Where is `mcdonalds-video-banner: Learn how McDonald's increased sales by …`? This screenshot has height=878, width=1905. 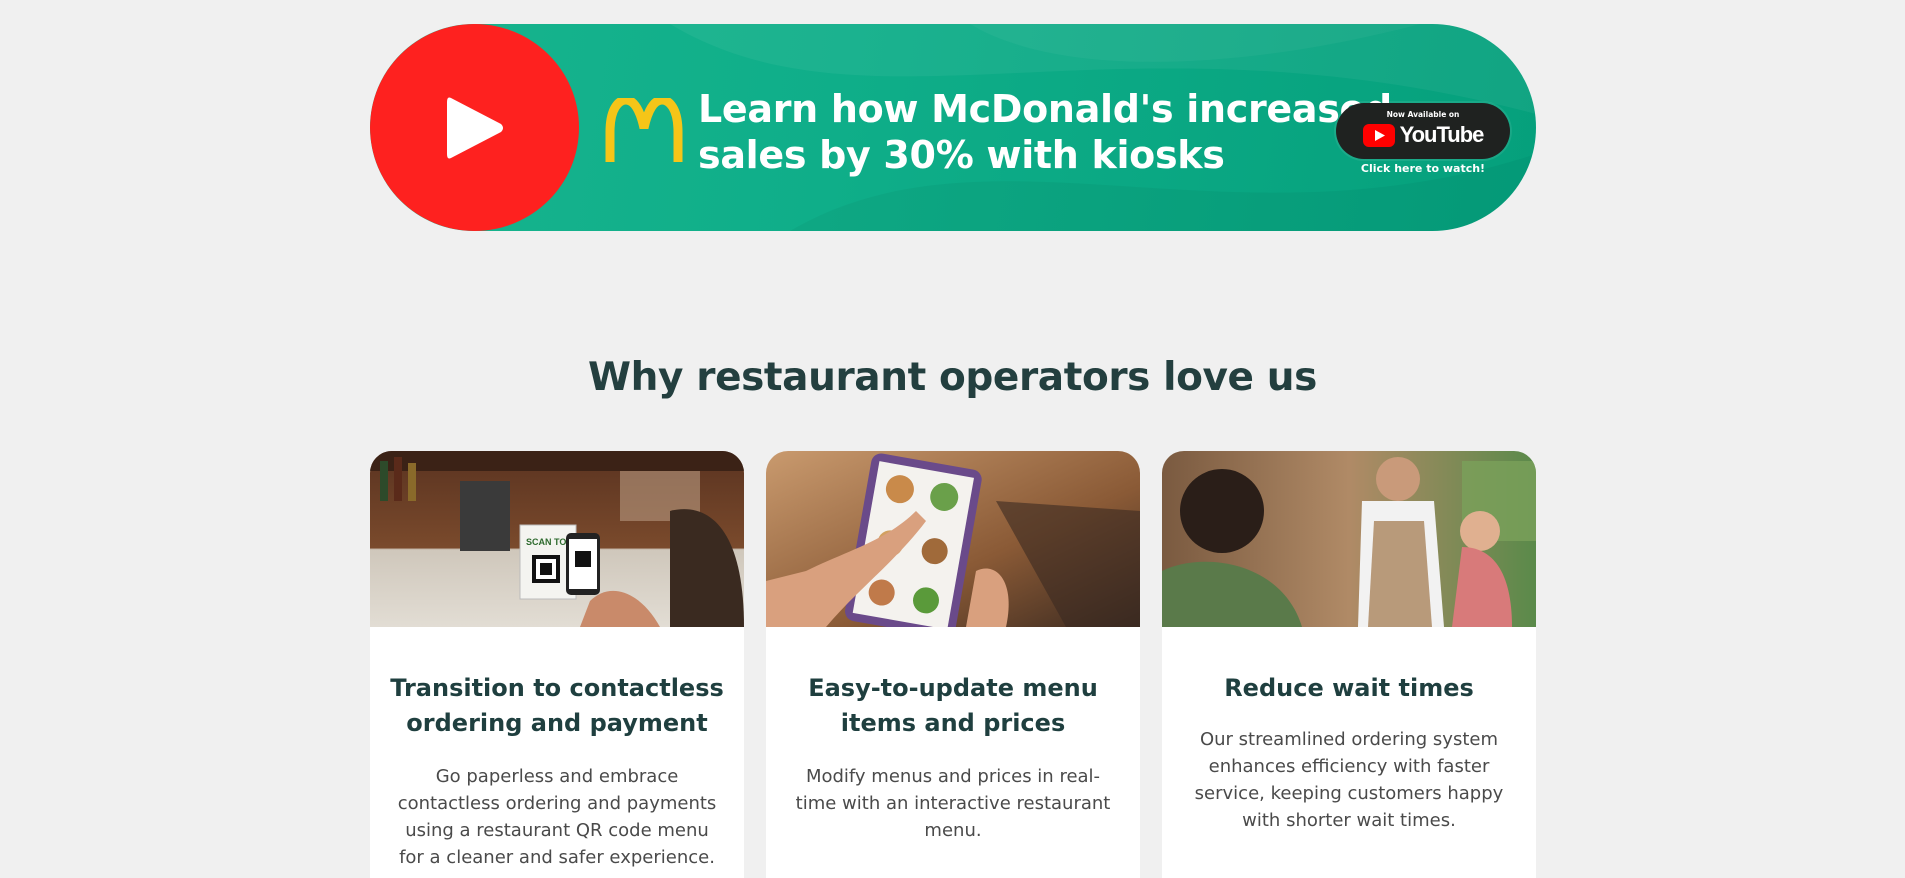 mcdonalds-video-banner: Learn how McDonald's increased sales by … is located at coordinates (953, 127).